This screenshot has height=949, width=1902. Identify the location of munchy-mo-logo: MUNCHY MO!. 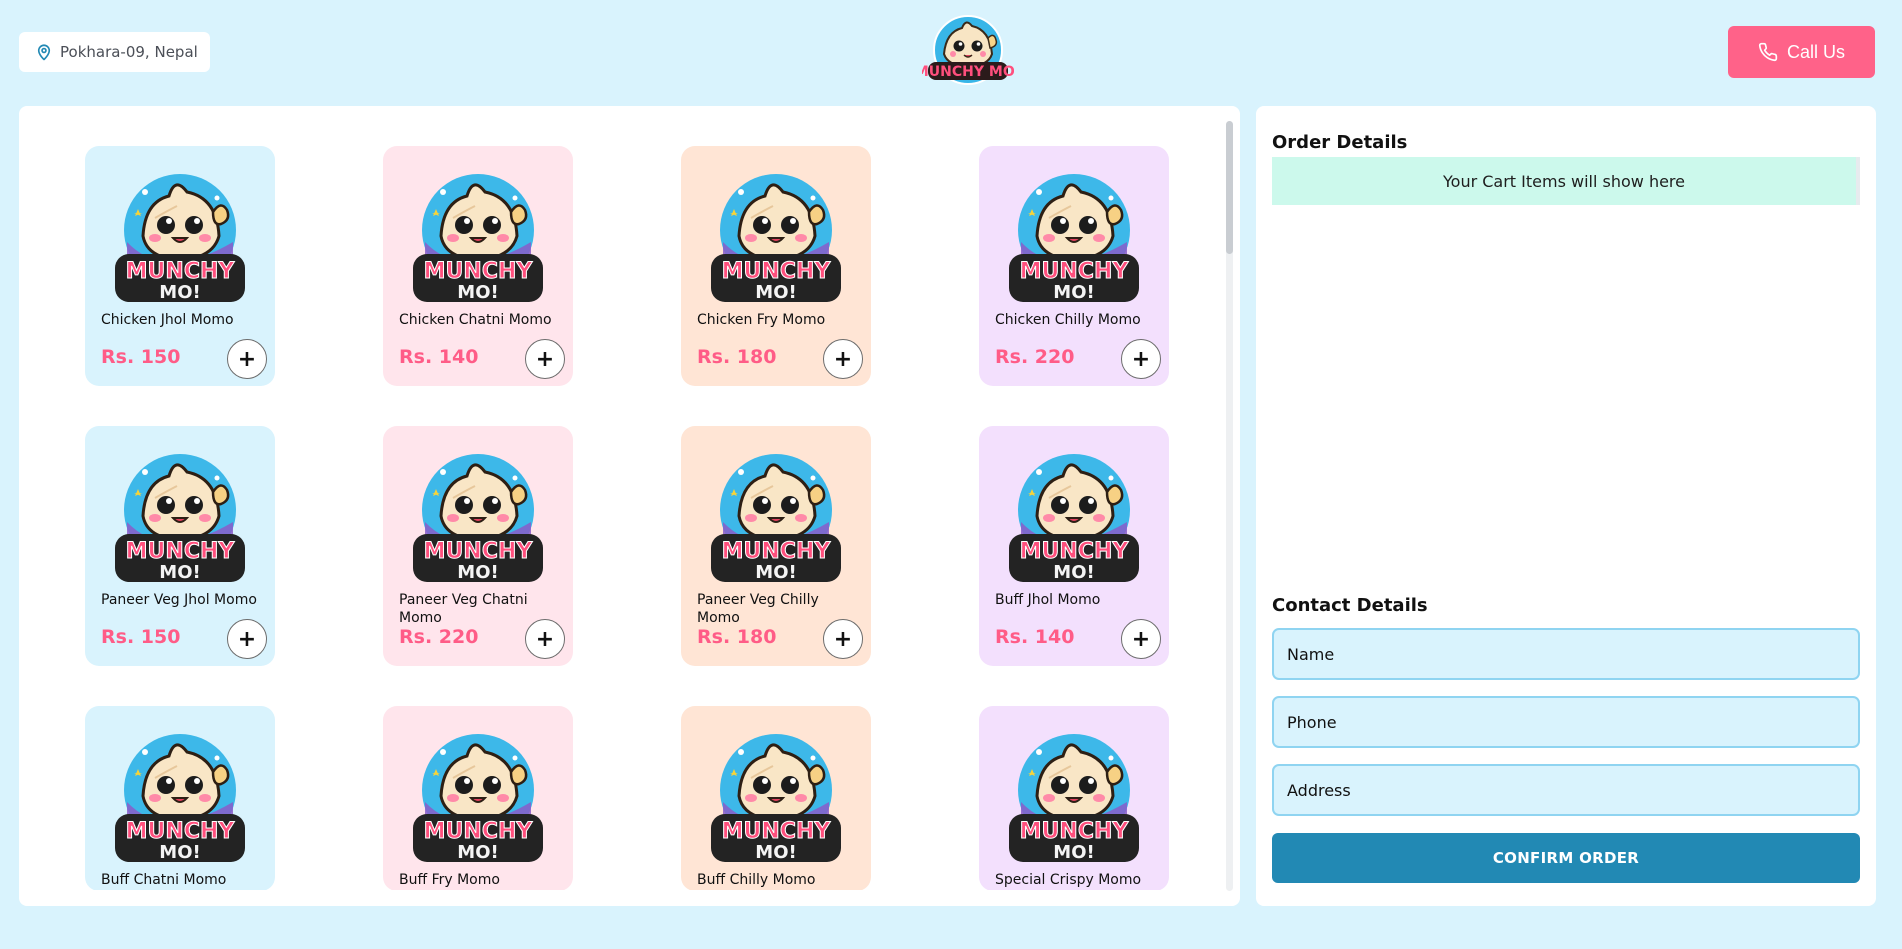
(968, 53).